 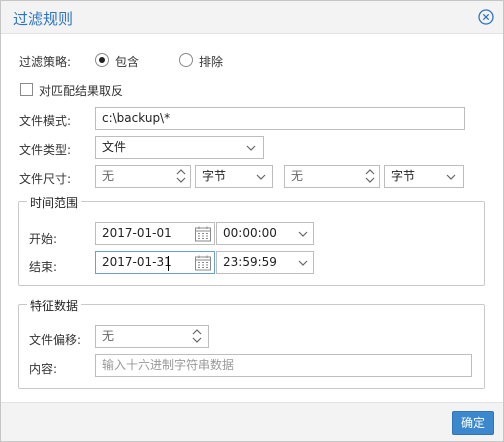 I want to click on invert-checkbox, so click(x=26, y=89).